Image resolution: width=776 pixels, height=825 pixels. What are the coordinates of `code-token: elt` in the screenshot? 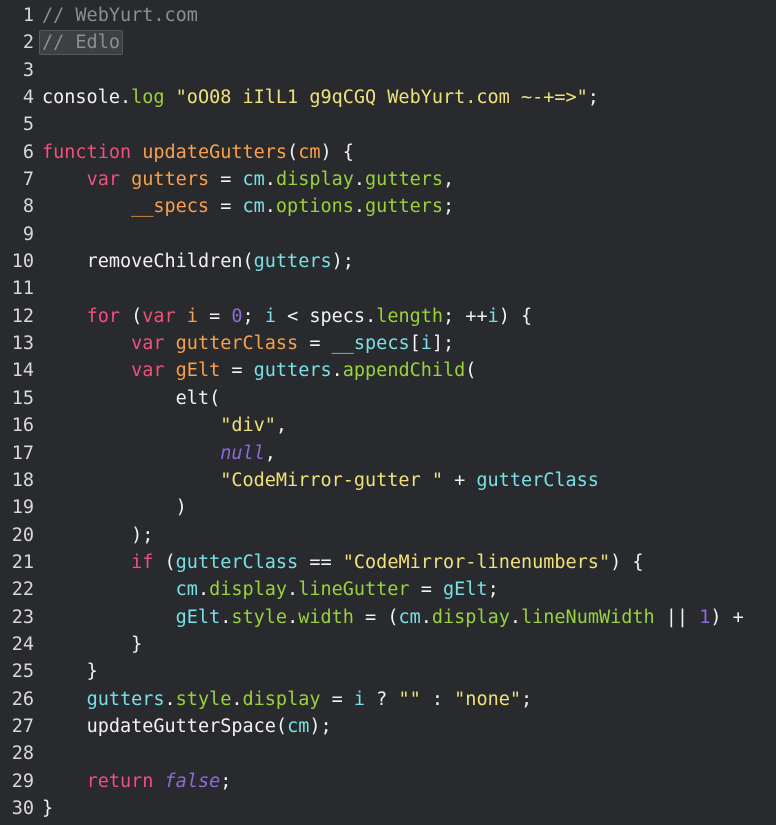 It's located at (192, 398).